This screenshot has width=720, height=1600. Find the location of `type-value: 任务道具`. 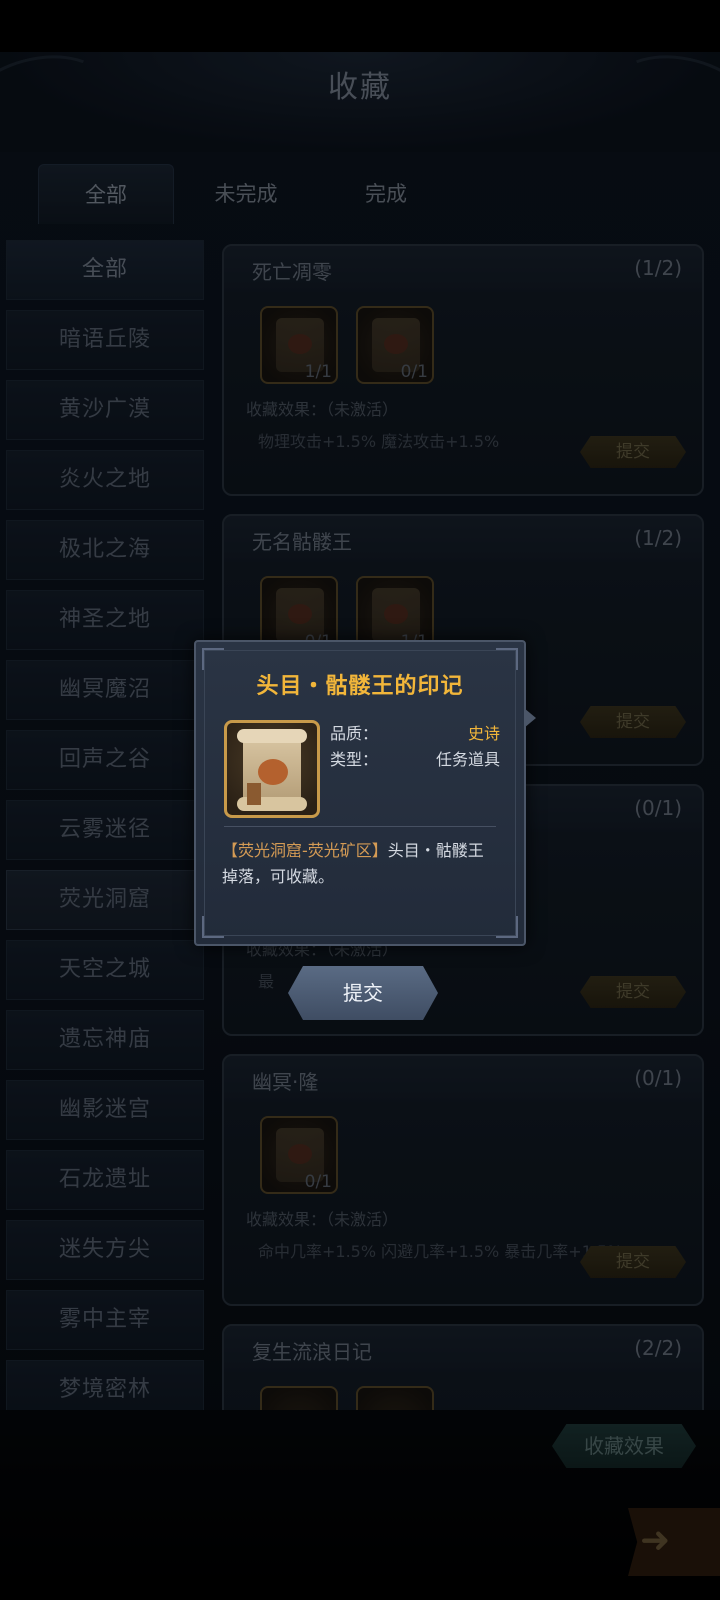

type-value: 任务道具 is located at coordinates (467, 759).